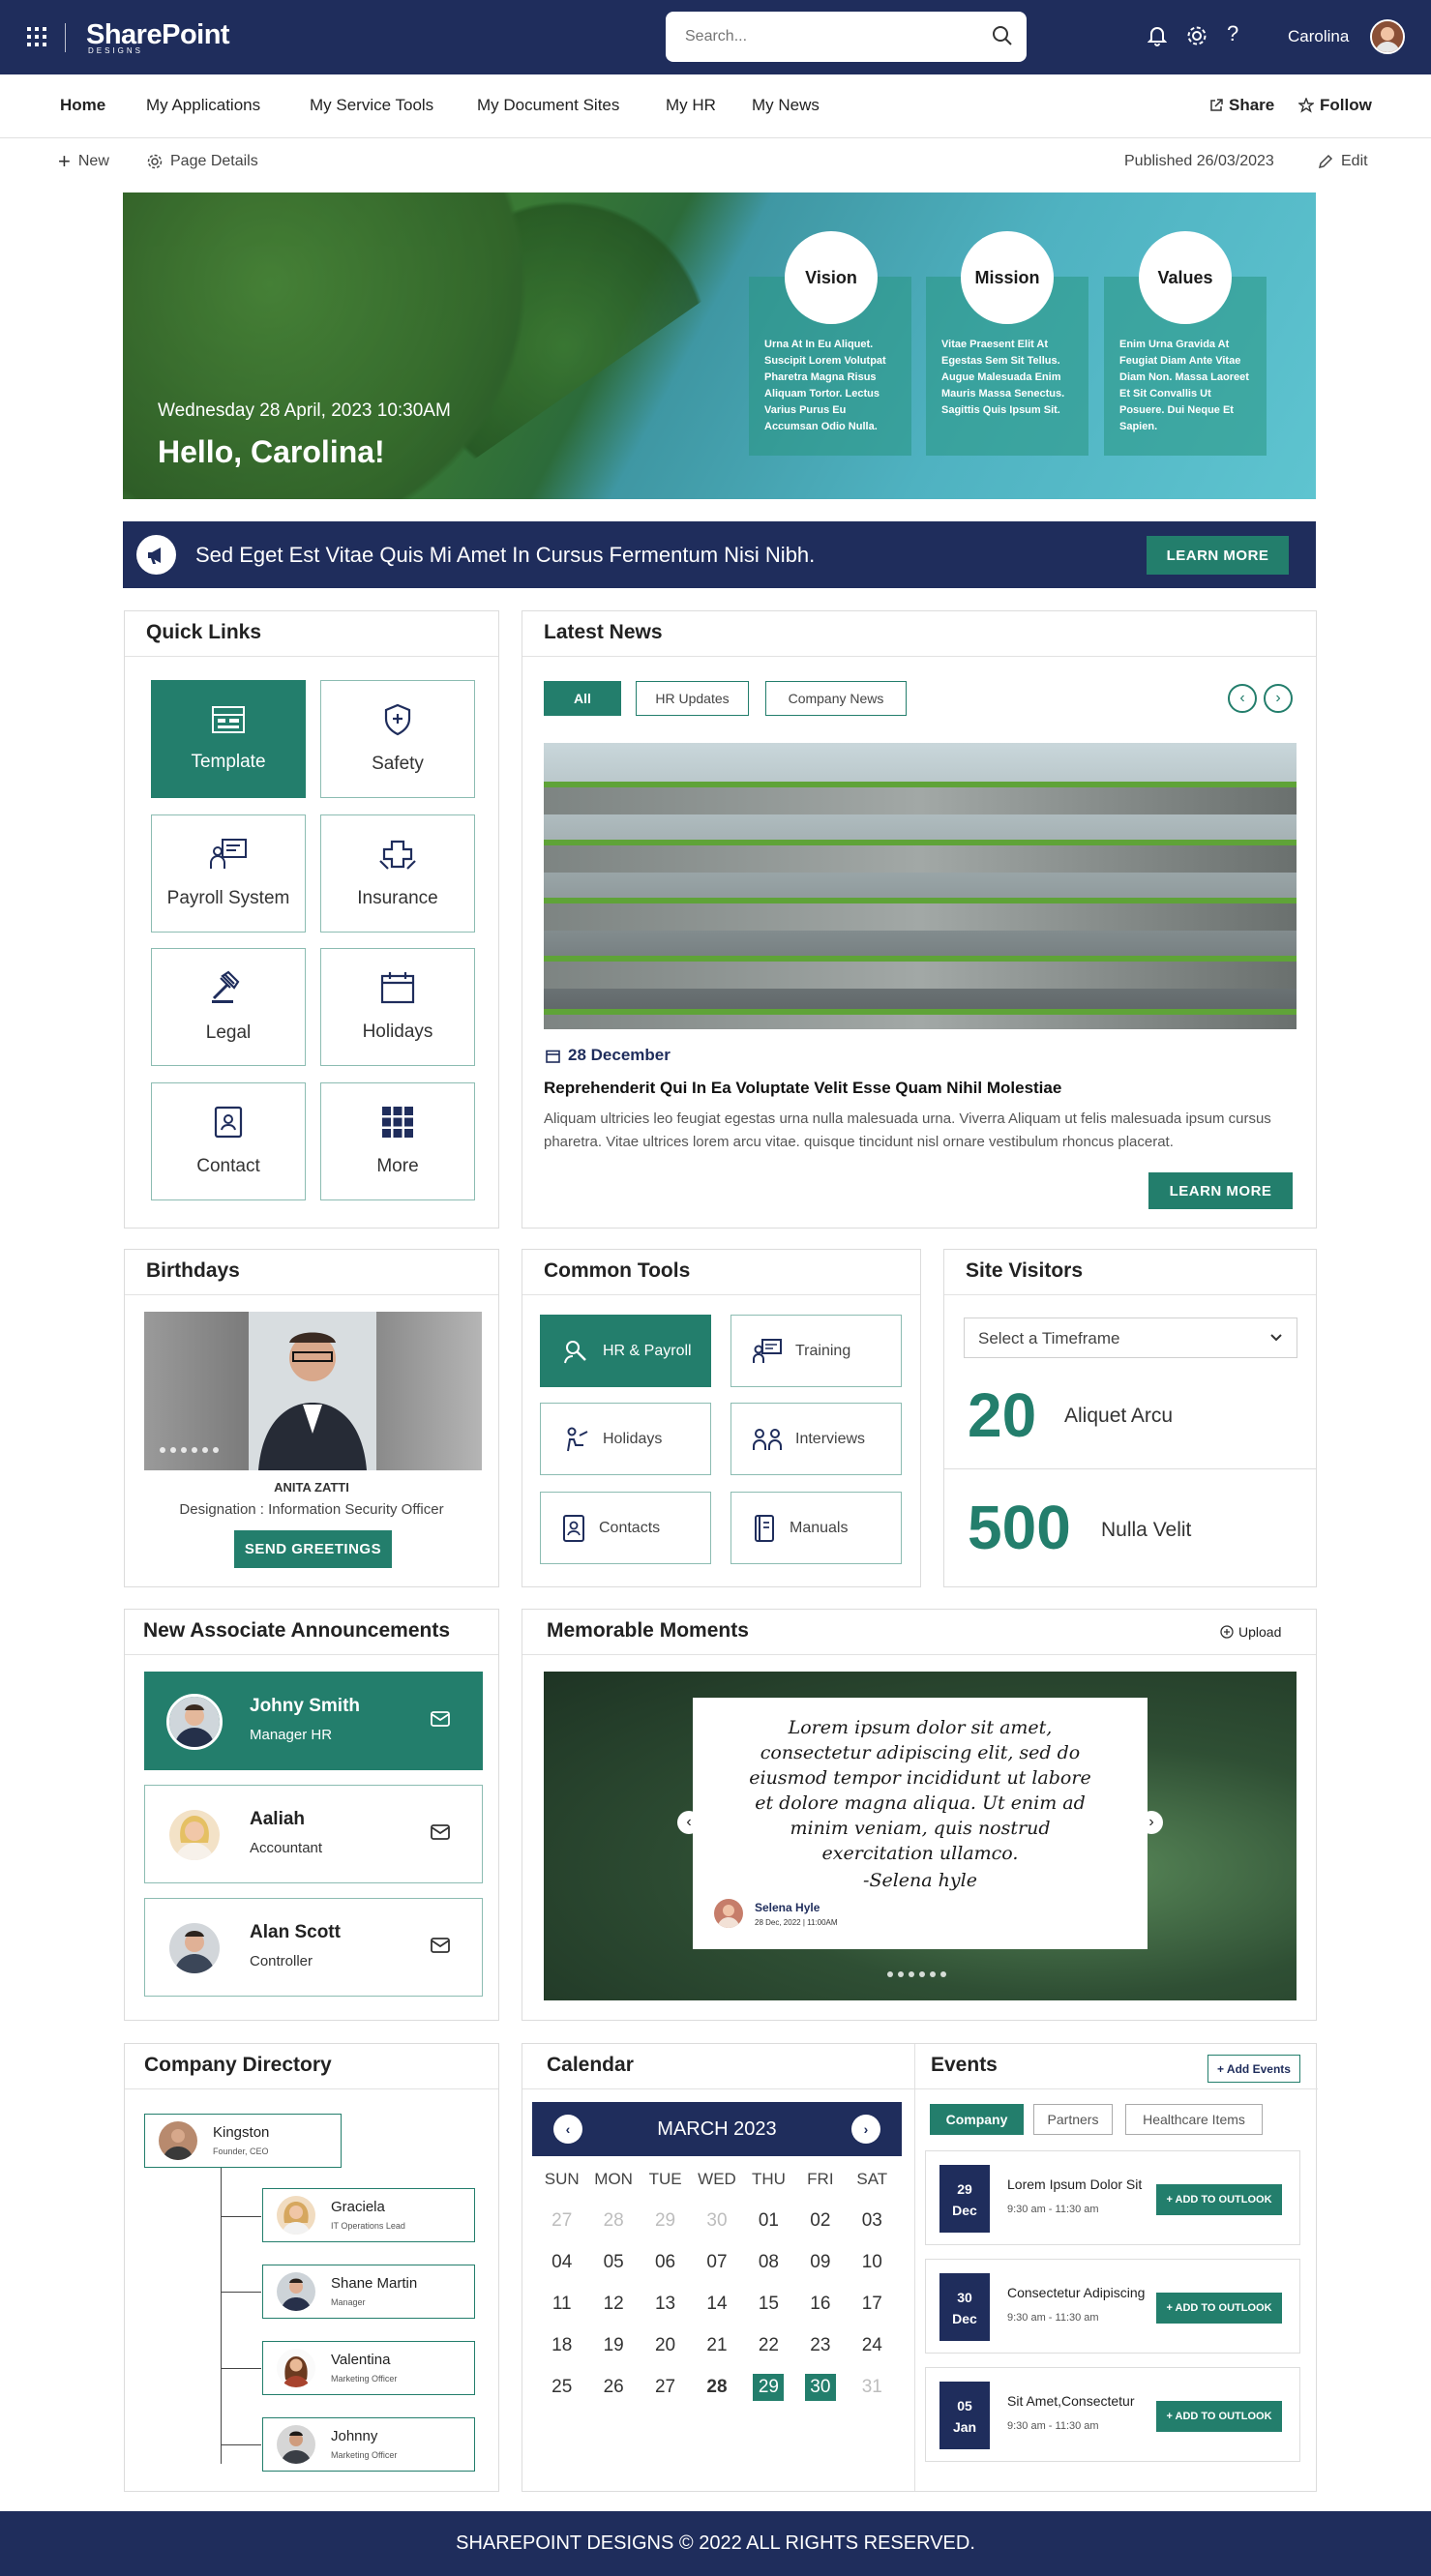 The width and height of the screenshot is (1431, 2576). I want to click on calendar-date: 26, so click(613, 2387).